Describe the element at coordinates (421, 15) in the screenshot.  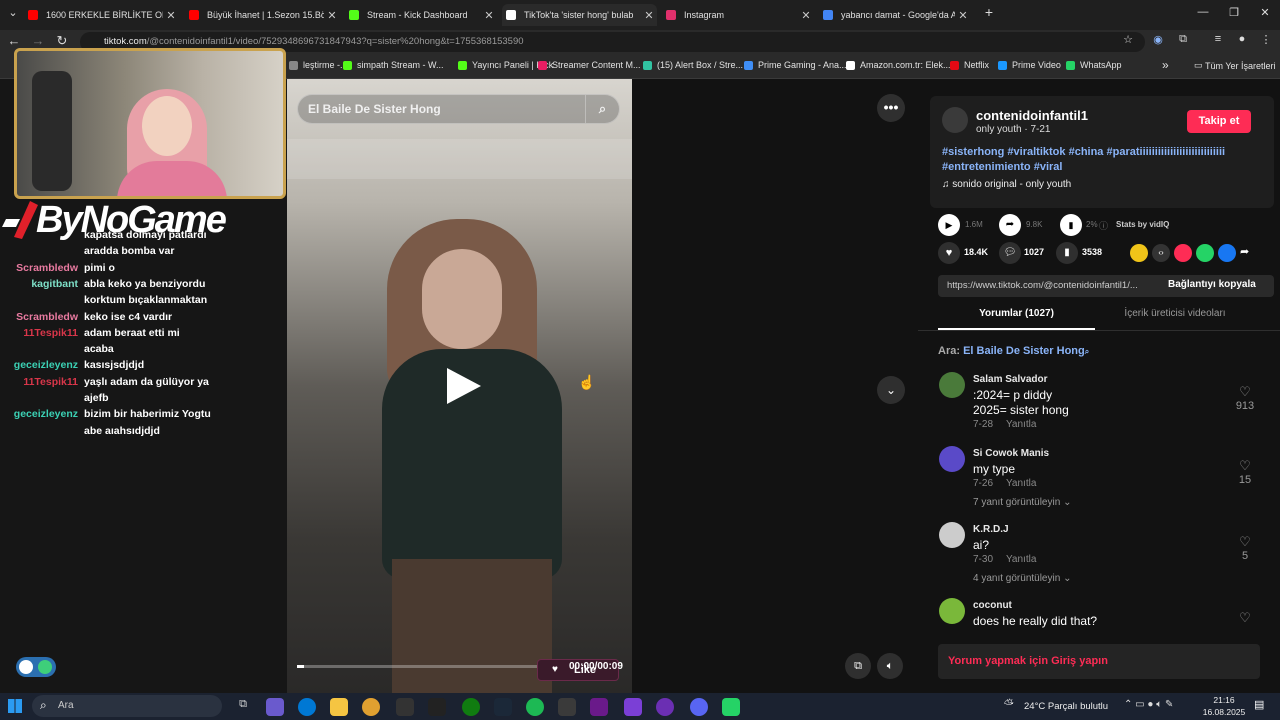
I see `tab-2: Stream - Kick Dashboard ✕` at that location.